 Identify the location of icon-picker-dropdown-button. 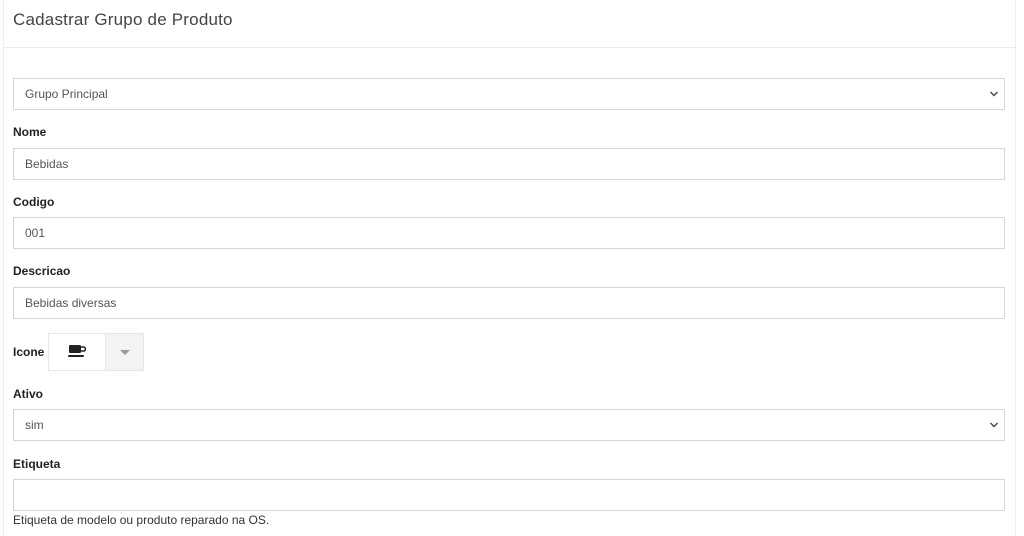
(124, 352).